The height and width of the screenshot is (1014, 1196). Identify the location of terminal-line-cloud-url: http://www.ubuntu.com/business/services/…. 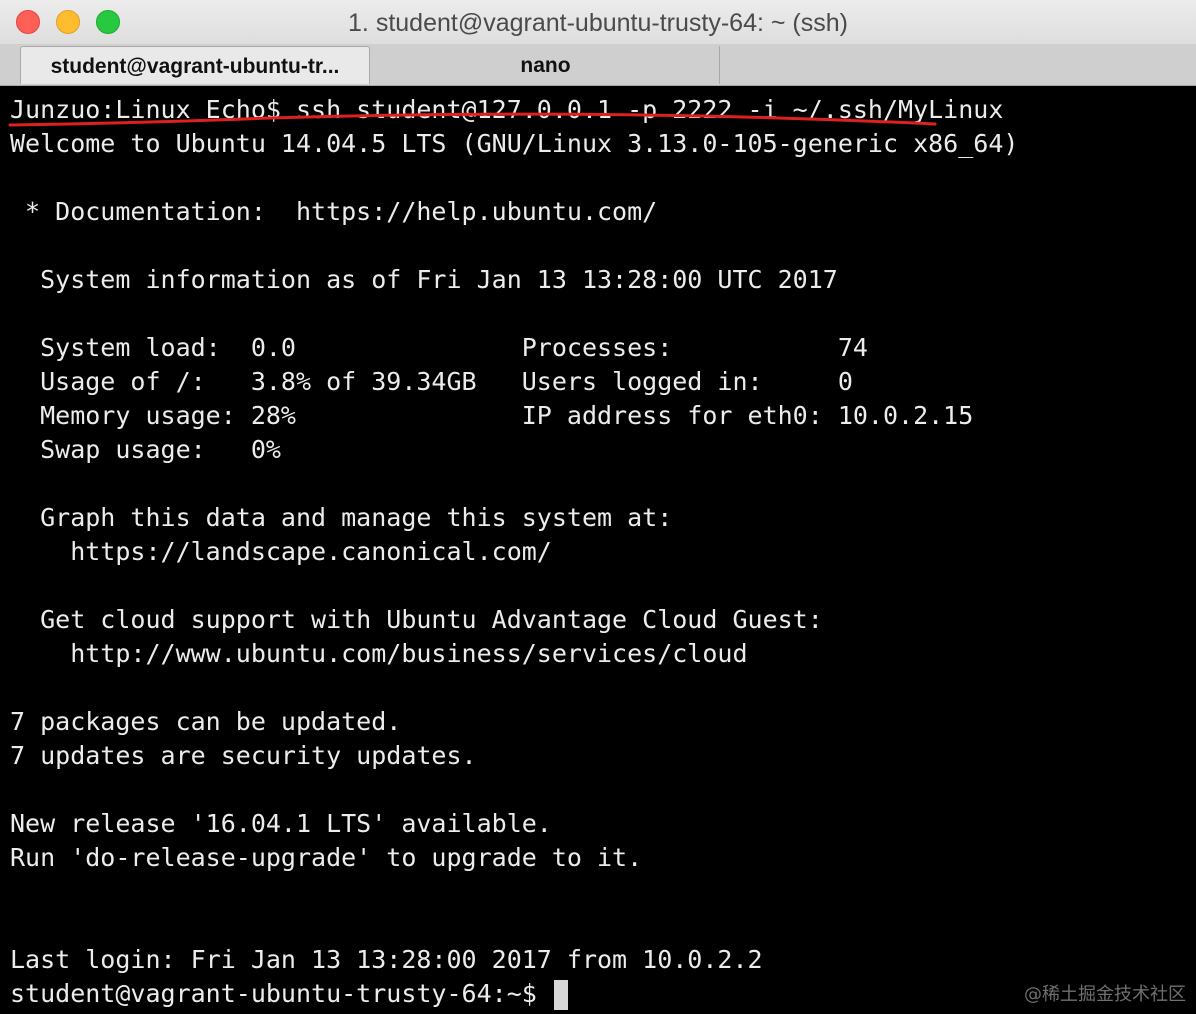
(379, 653).